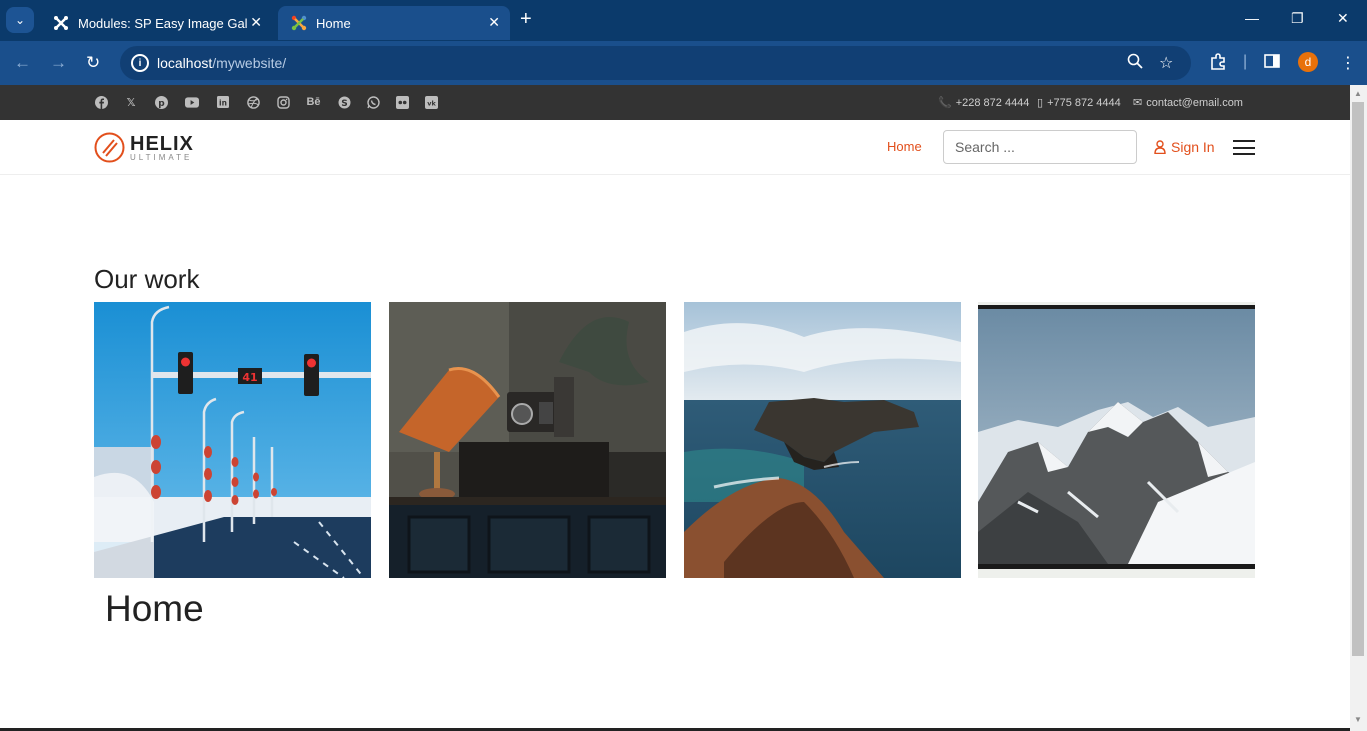  Describe the element at coordinates (1040, 103) in the screenshot. I see `mobile-icon: ▯` at that location.